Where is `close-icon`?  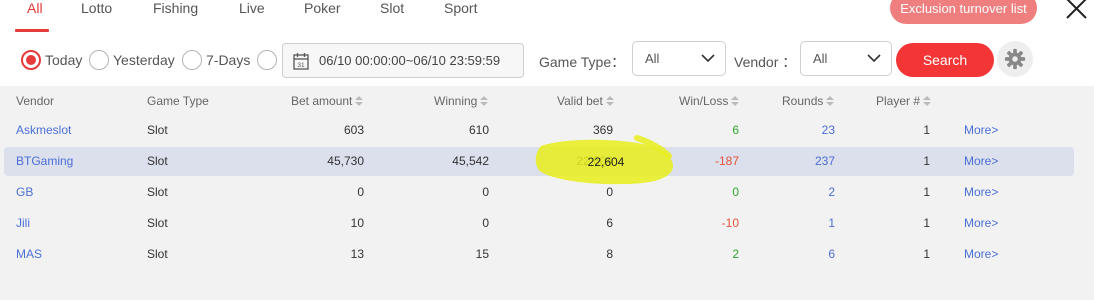 close-icon is located at coordinates (1077, 12).